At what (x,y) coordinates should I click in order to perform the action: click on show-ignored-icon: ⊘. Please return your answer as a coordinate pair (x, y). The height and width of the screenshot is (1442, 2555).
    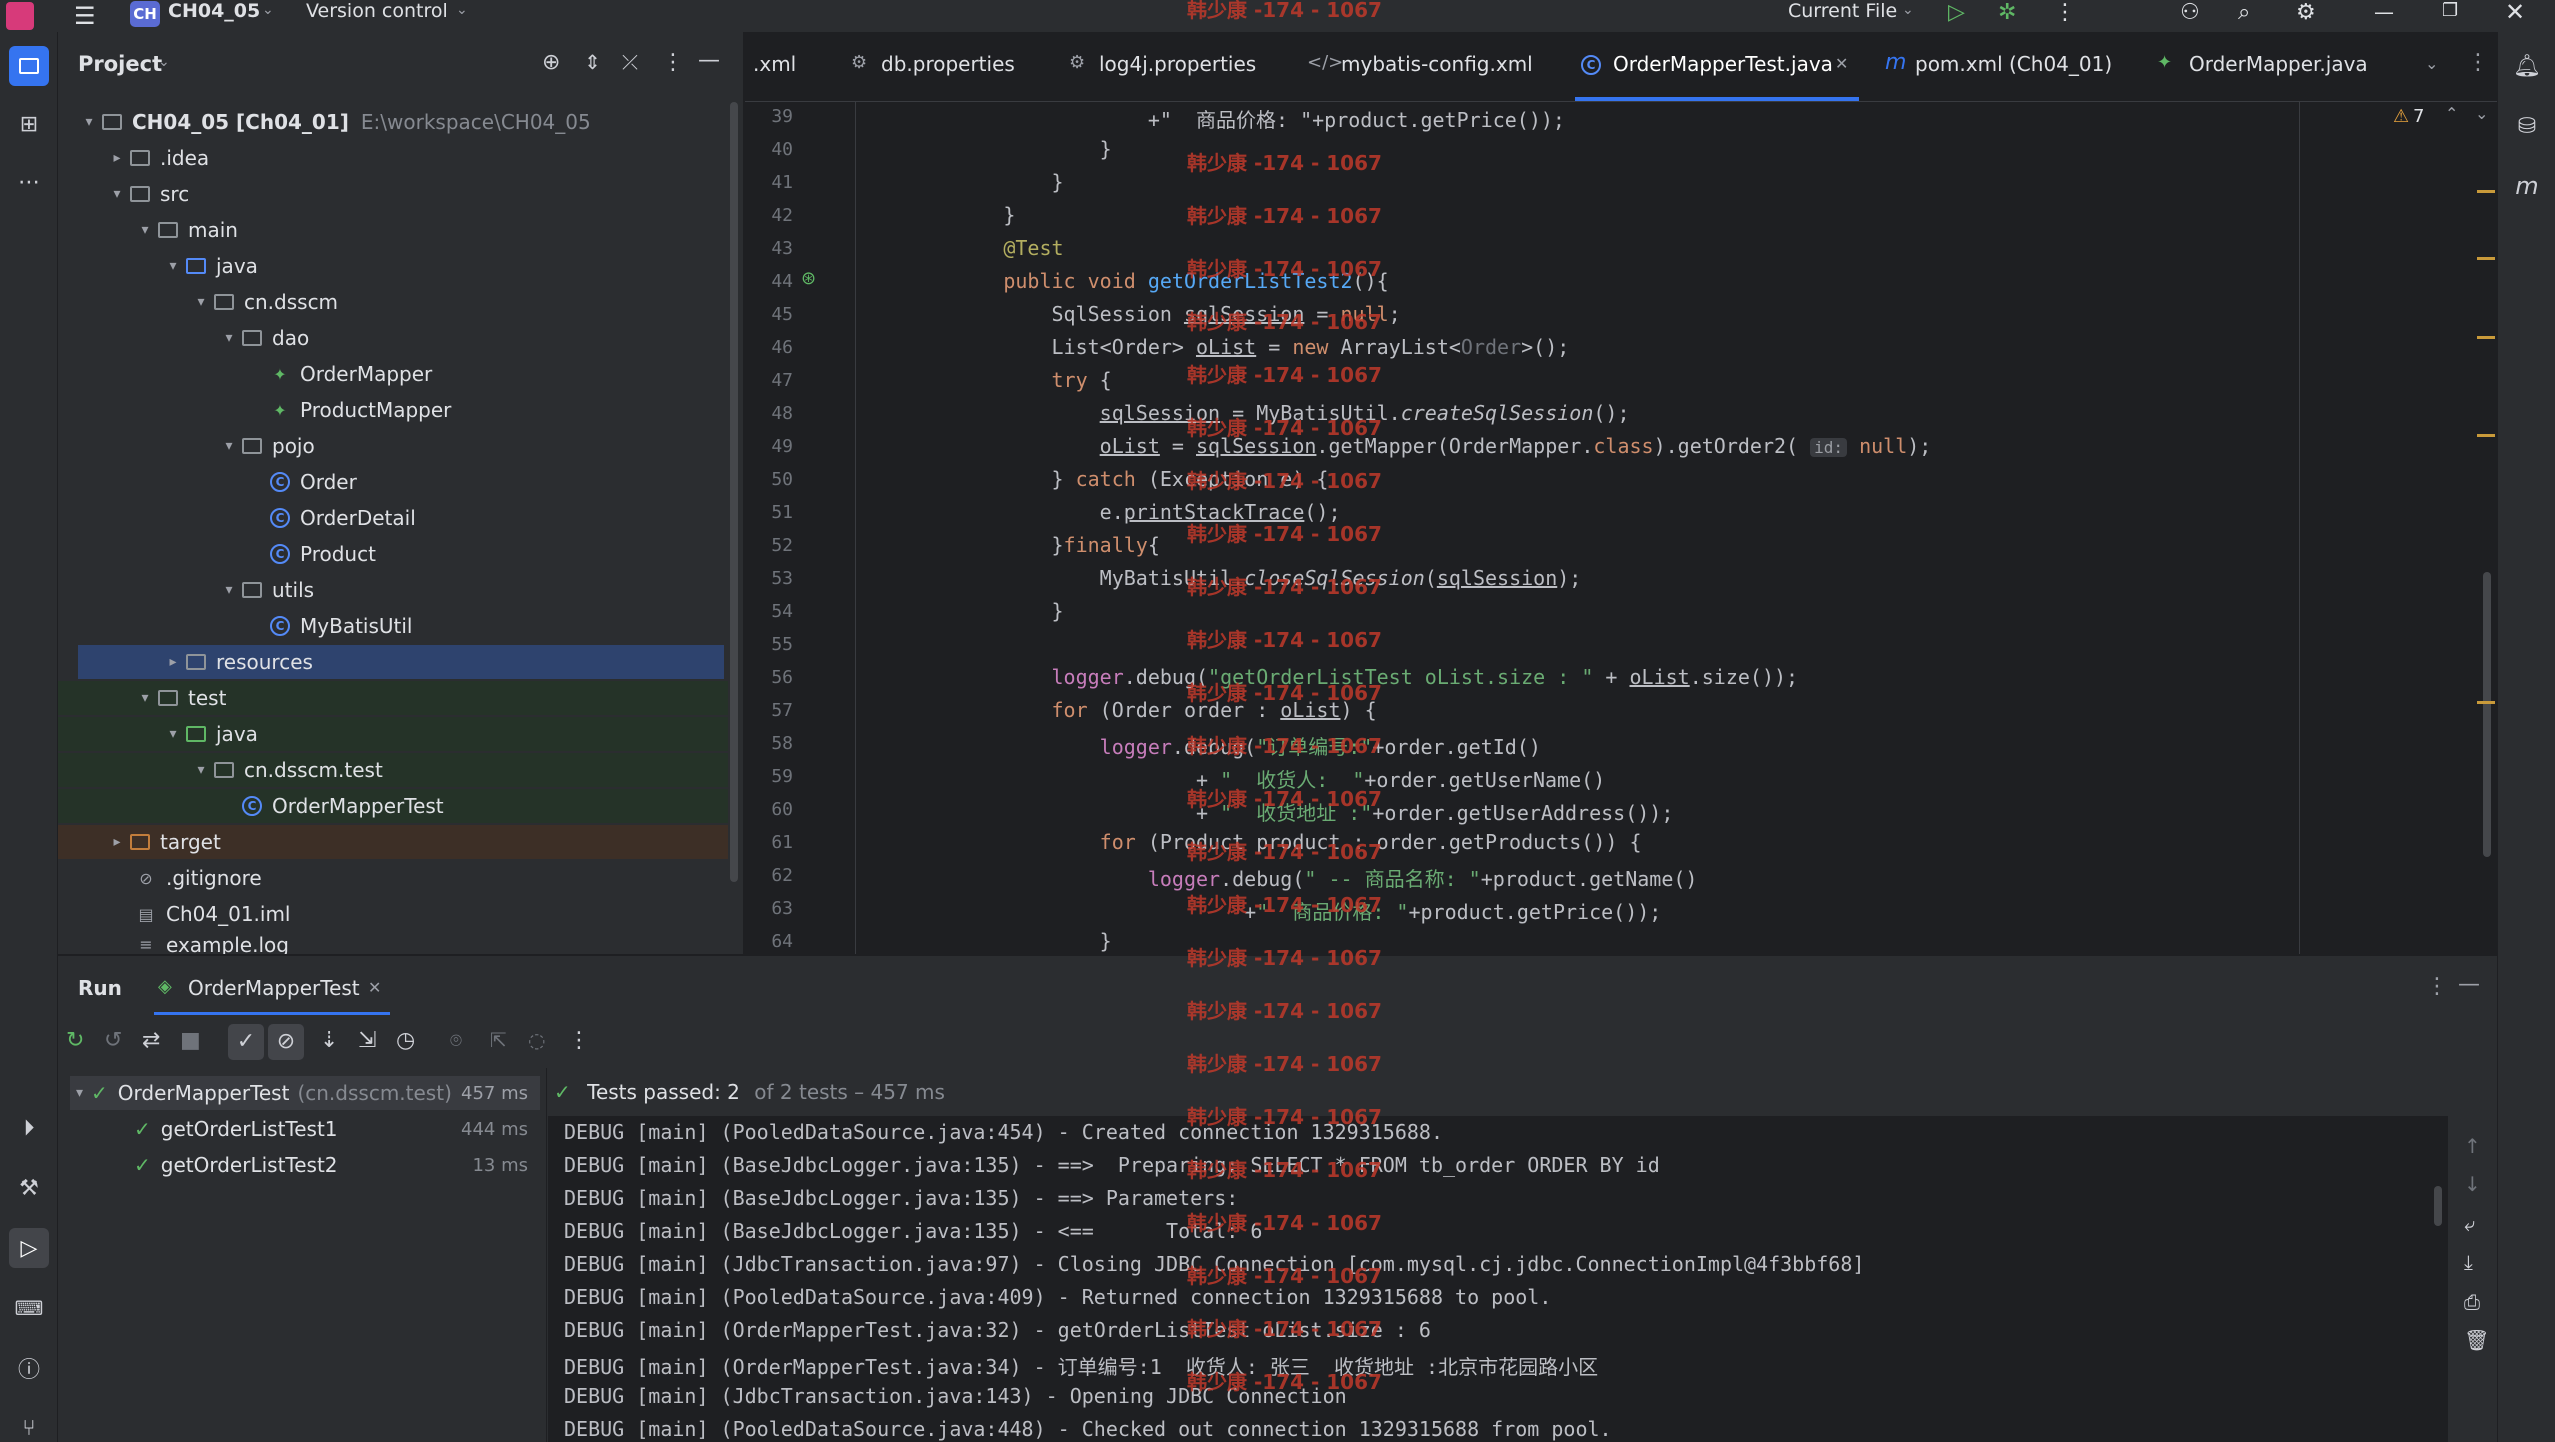
    Looking at the image, I should click on (286, 1042).